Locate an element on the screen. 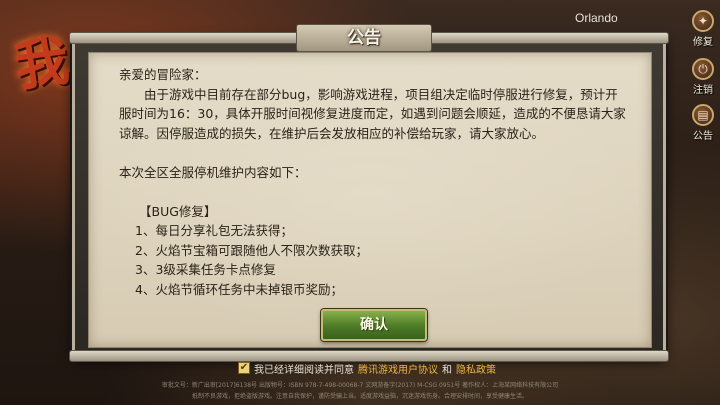  list-item: 3、3级采集任务卡点修复 is located at coordinates (205, 269).